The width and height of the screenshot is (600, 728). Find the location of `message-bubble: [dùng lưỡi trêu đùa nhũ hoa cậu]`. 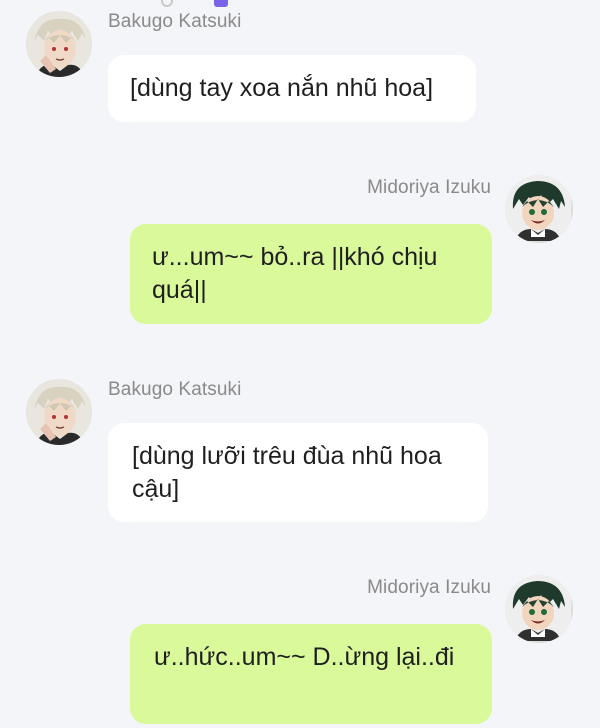

message-bubble: [dùng lưỡi trêu đùa nhũ hoa cậu] is located at coordinates (298, 472).